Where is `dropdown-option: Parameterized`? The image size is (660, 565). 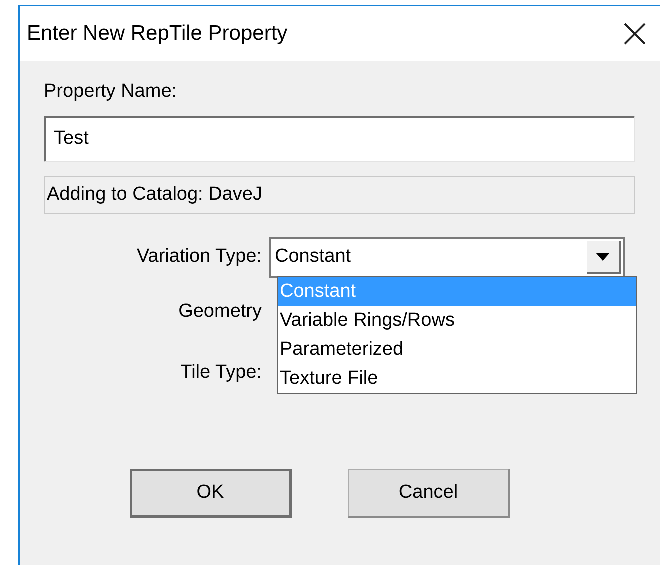 dropdown-option: Parameterized is located at coordinates (457, 349).